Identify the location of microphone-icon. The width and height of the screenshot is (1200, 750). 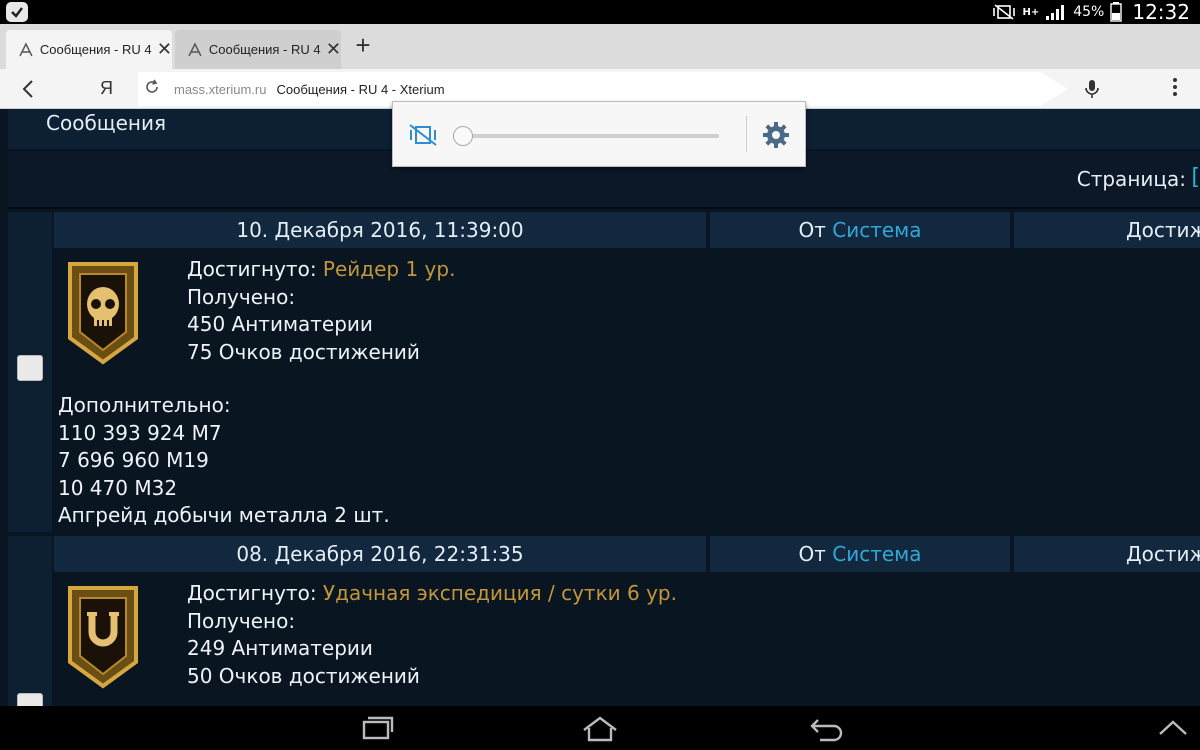
(1092, 89).